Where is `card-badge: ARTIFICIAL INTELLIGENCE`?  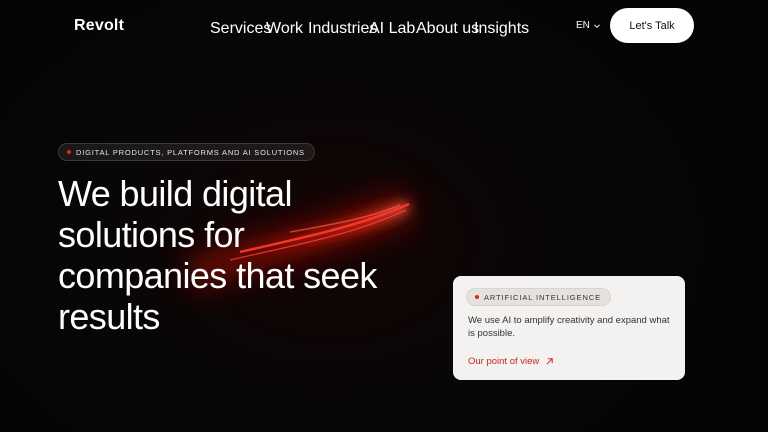
card-badge: ARTIFICIAL INTELLIGENCE is located at coordinates (538, 297).